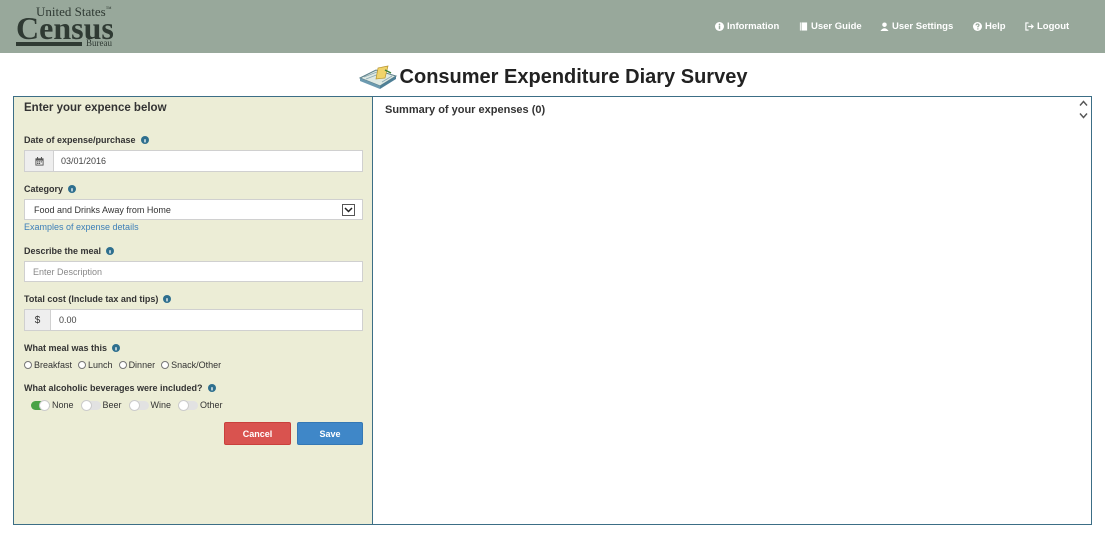 The image size is (1105, 543). I want to click on sign-out-icon, so click(1029, 26).